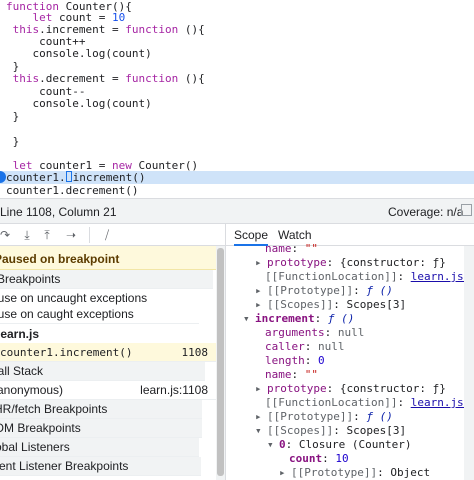 The image size is (474, 480). What do you see at coordinates (237, 211) in the screenshot?
I see `status-bar: Line 1108, Column 21 Coverage: n/a` at bounding box center [237, 211].